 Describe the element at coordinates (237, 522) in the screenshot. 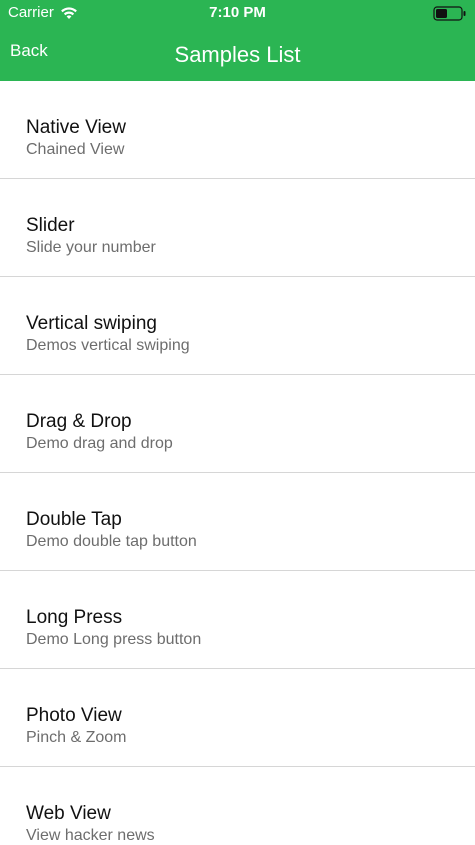

I see `list-item-double-tap: Double Tap Demo double tap button` at that location.